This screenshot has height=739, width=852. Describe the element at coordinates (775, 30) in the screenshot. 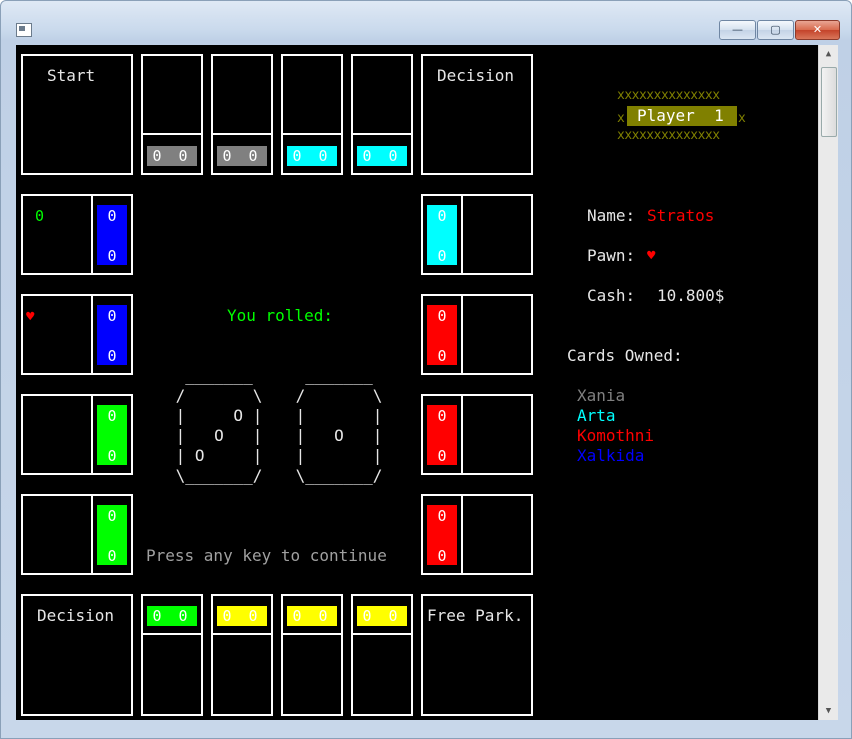

I see `maximize-button: ▢` at that location.